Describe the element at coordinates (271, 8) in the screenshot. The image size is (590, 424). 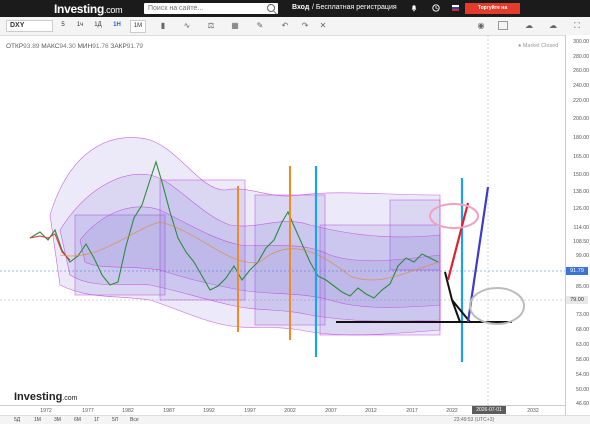
I see `search-icon` at that location.